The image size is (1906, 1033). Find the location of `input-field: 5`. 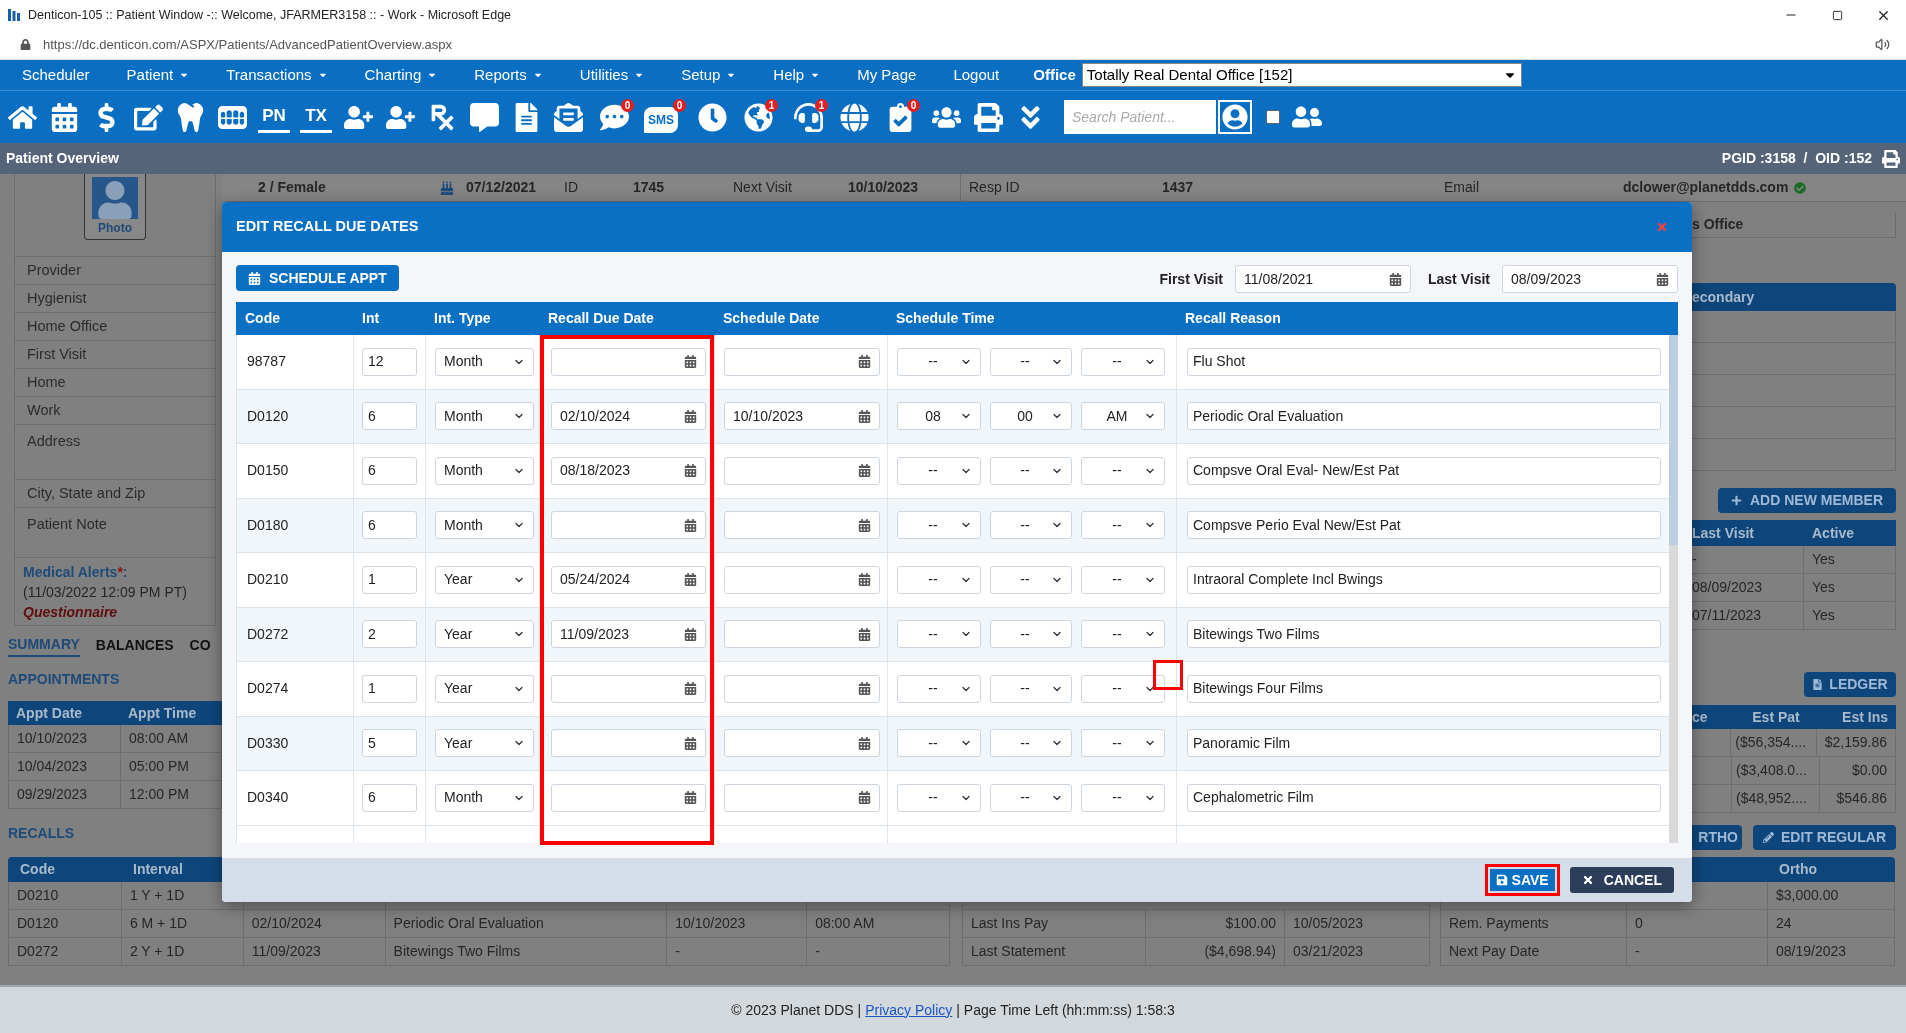

input-field: 5 is located at coordinates (389, 743).